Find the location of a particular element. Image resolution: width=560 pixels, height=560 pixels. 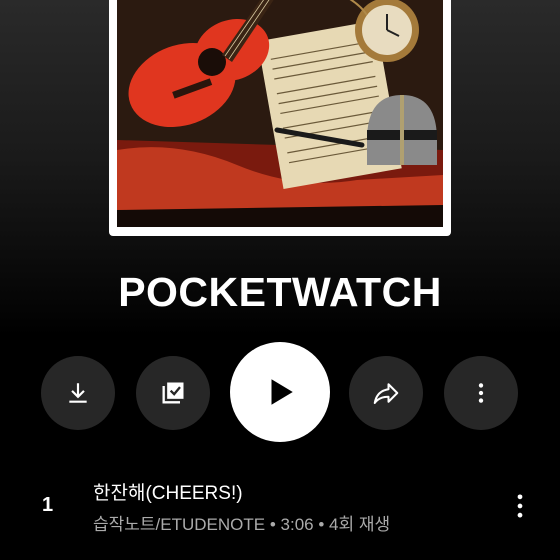

share-button is located at coordinates (386, 393).